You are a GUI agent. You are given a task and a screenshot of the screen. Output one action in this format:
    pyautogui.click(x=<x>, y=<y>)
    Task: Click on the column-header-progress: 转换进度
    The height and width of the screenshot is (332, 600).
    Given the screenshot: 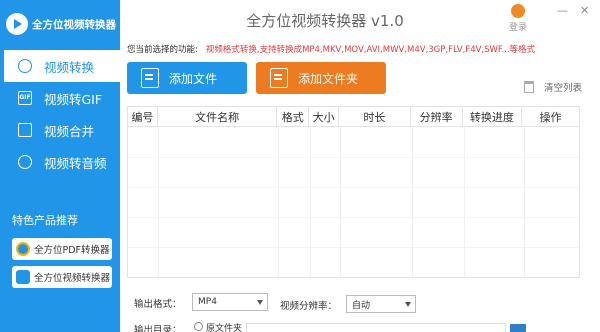 What is the action you would take?
    pyautogui.click(x=493, y=116)
    